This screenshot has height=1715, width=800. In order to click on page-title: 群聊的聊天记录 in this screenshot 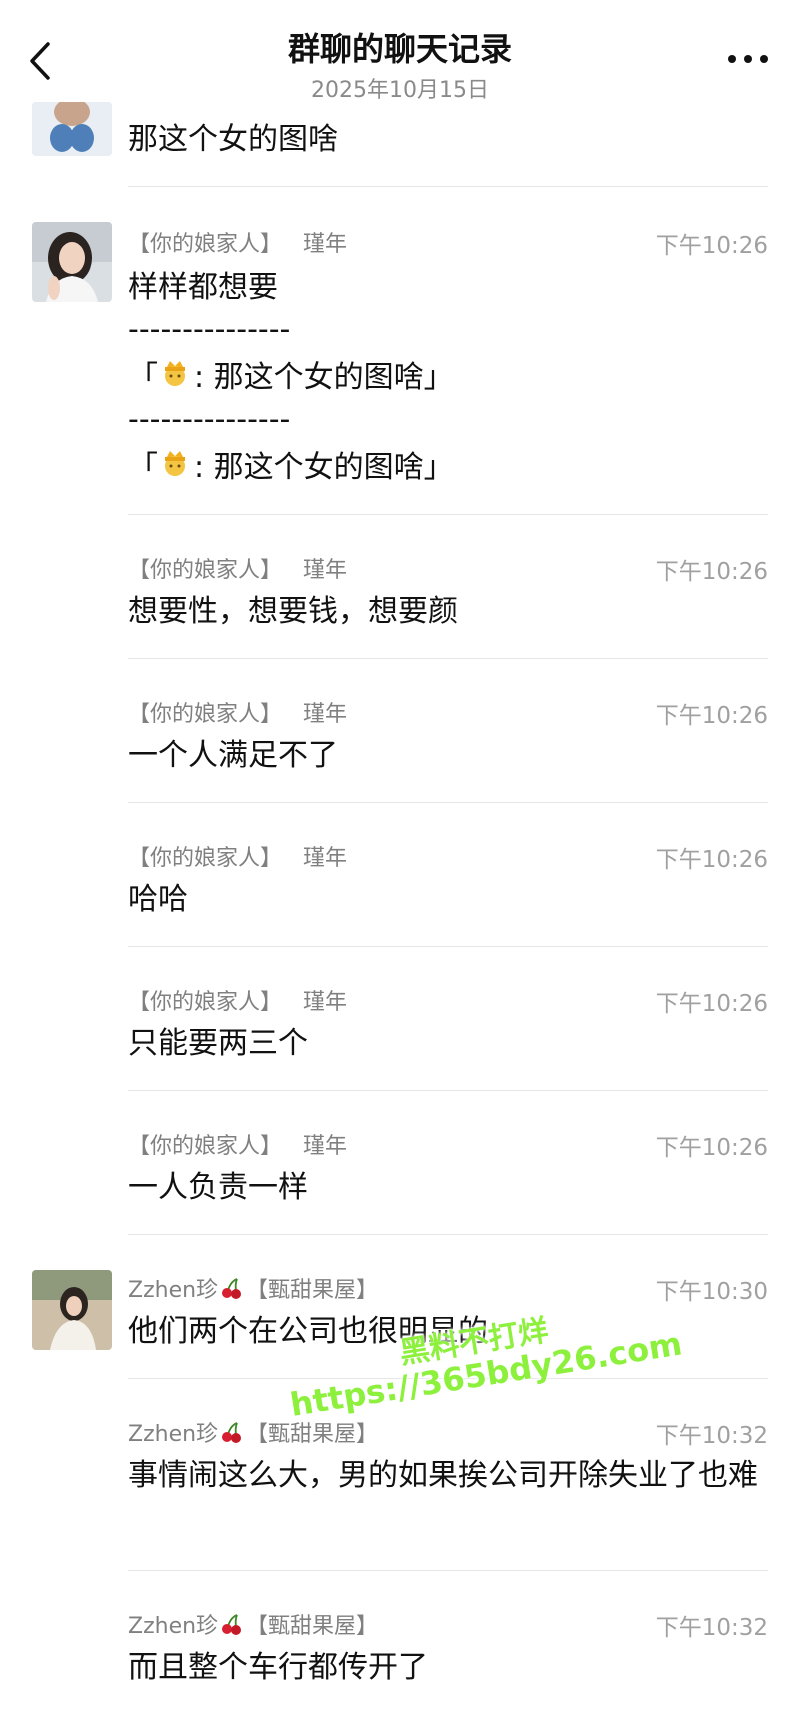, I will do `click(399, 49)`.